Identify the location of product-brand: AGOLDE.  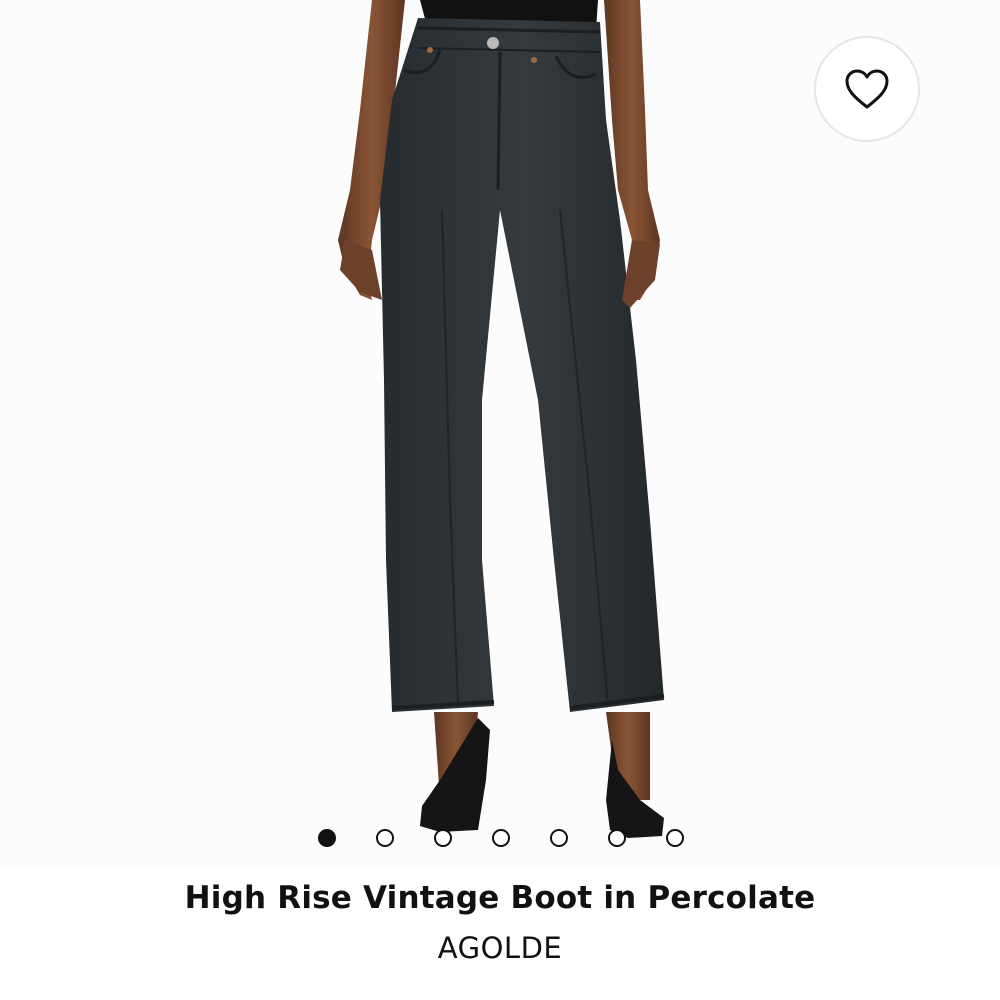
(500, 948).